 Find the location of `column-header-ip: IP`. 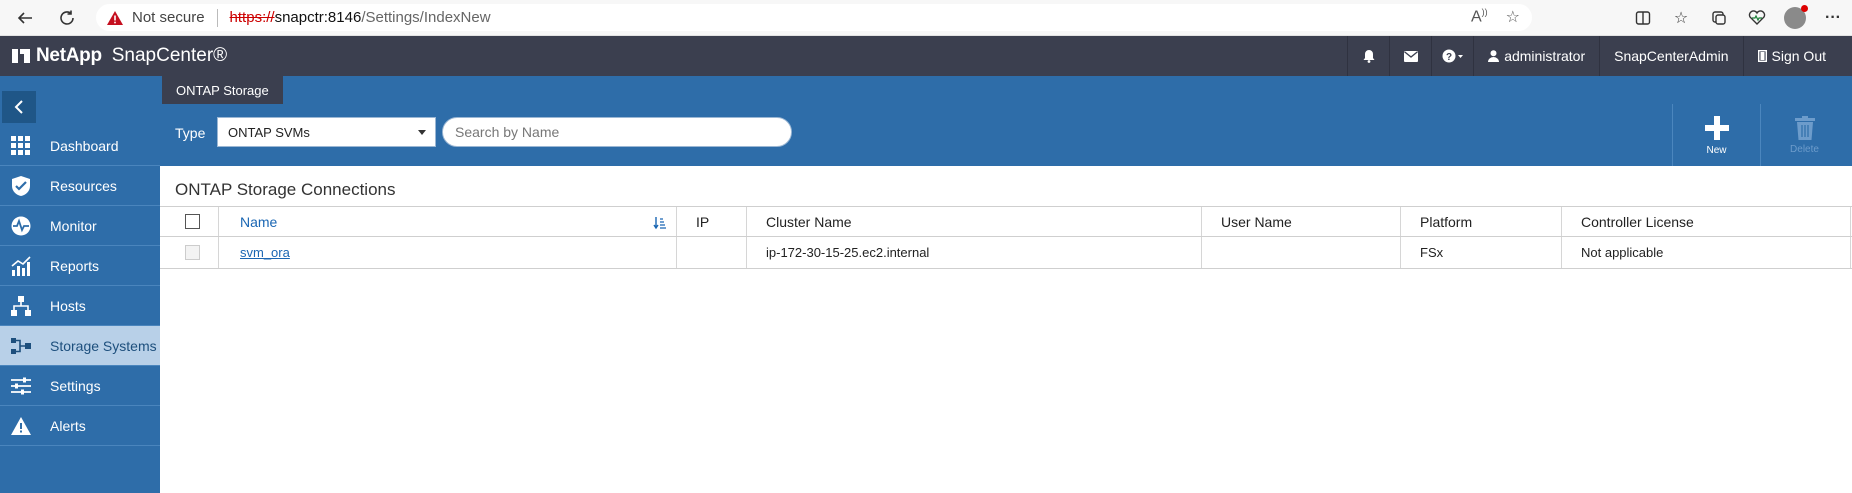

column-header-ip: IP is located at coordinates (711, 221).